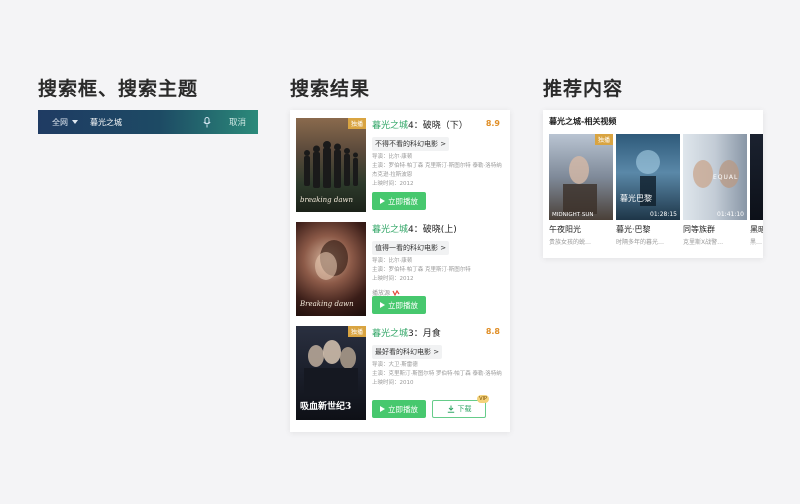 The width and height of the screenshot is (800, 504). I want to click on cancel-button: 取消, so click(237, 122).